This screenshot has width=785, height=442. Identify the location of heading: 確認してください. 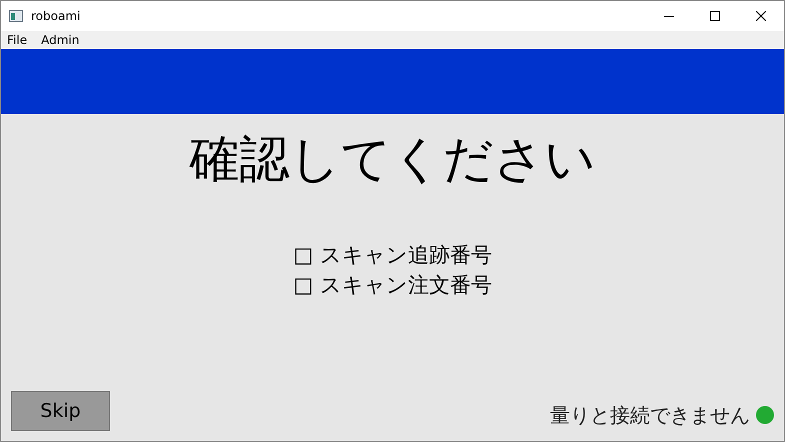
(393, 159).